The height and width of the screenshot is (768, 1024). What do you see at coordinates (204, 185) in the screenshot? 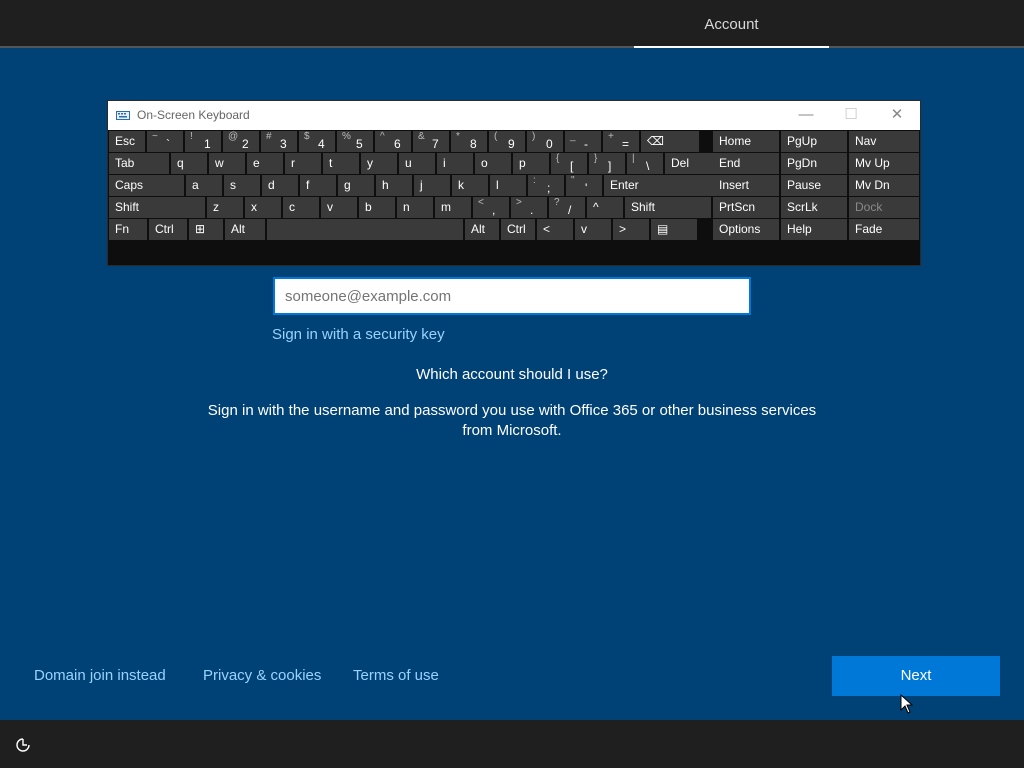
I see `key-a: a` at bounding box center [204, 185].